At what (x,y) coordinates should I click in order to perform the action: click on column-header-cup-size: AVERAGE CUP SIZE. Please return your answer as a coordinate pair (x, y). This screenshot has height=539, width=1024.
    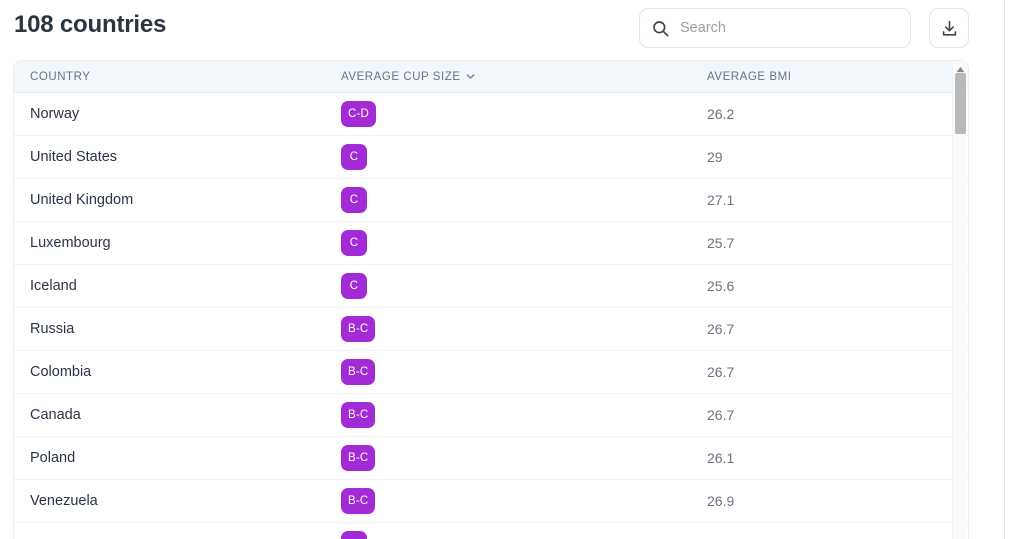
    Looking at the image, I should click on (524, 77).